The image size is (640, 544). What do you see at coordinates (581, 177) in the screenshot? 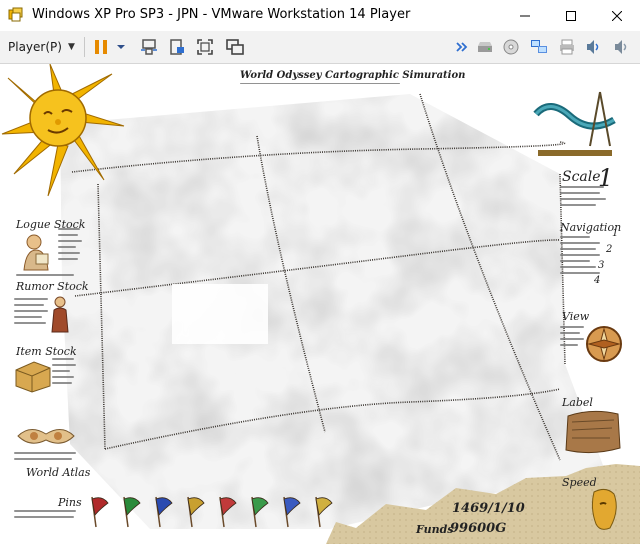
I see `scale-label: Scale` at bounding box center [581, 177].